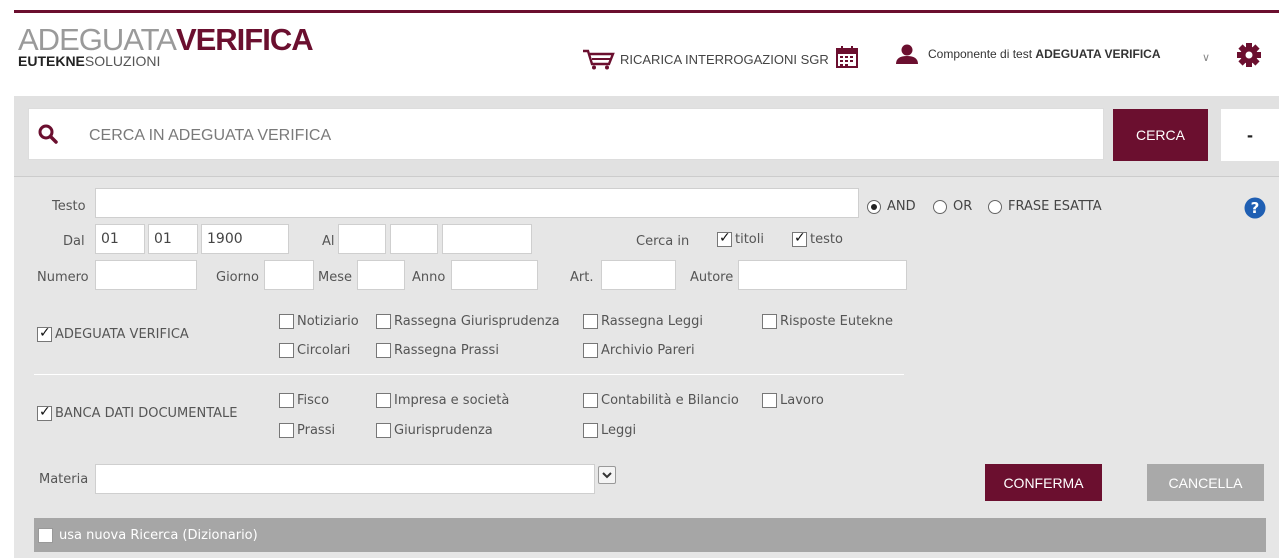 Image resolution: width=1279 pixels, height=558 pixels. What do you see at coordinates (1160, 135) in the screenshot?
I see `search-button: CERCA` at bounding box center [1160, 135].